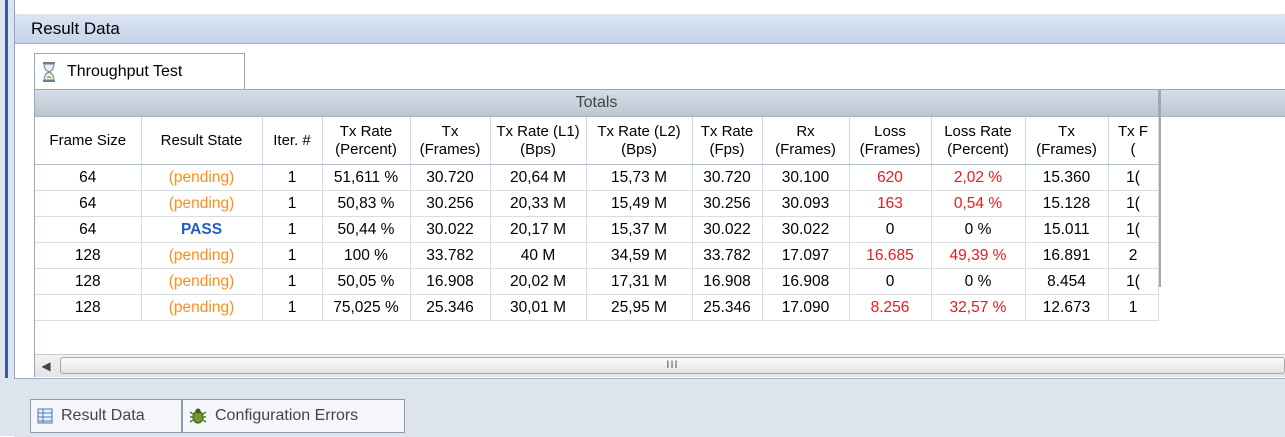 The image size is (1285, 437). What do you see at coordinates (805, 131) in the screenshot?
I see `column-header-line1: Rx` at bounding box center [805, 131].